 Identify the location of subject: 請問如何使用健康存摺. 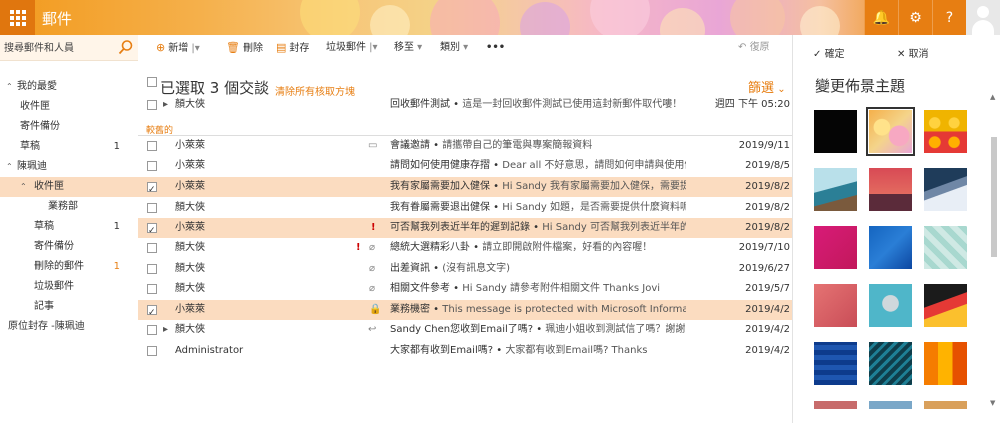
(440, 165).